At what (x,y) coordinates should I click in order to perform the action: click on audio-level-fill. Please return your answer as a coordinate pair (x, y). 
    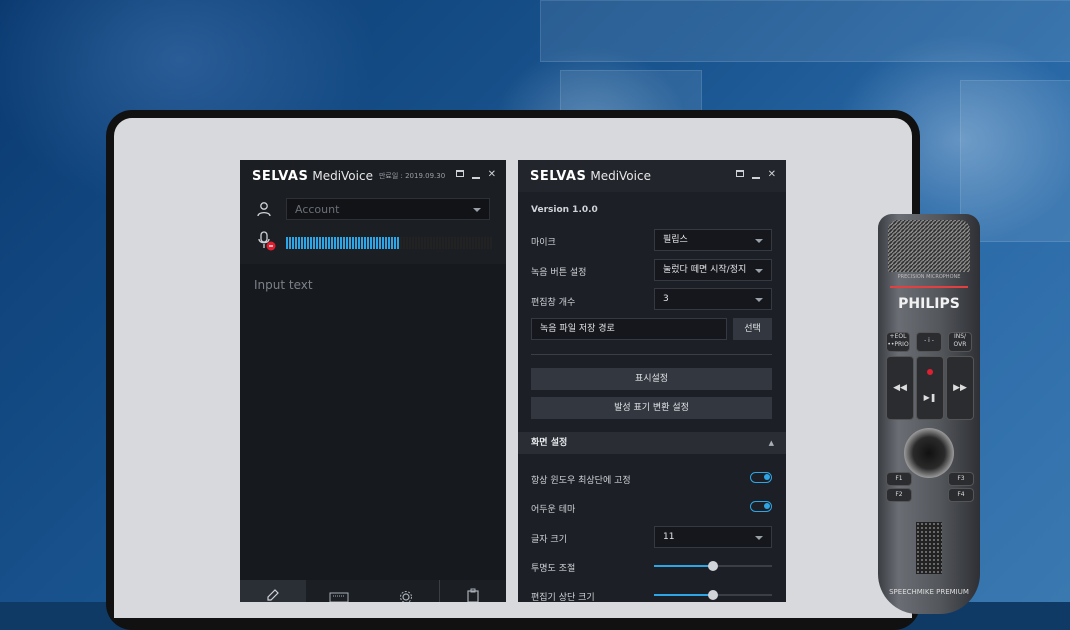
    Looking at the image, I should click on (343, 243).